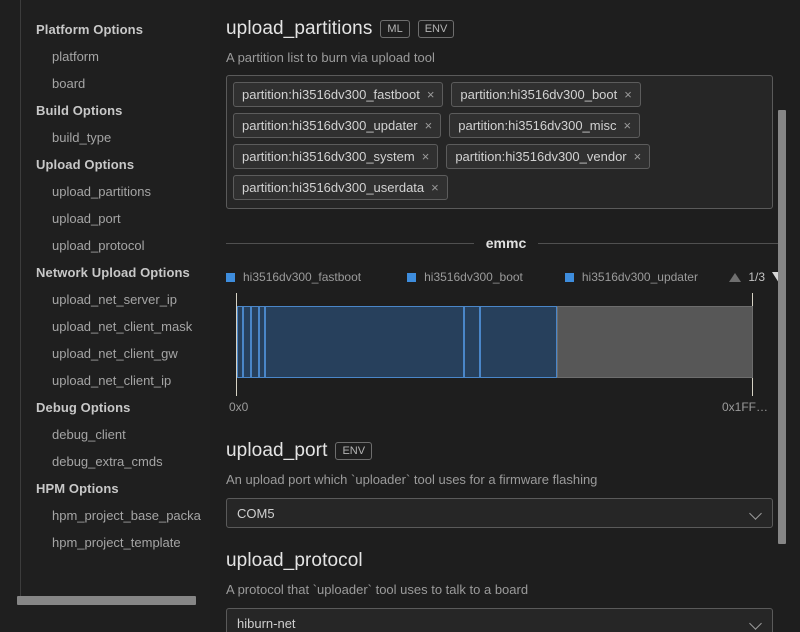  What do you see at coordinates (105, 542) in the screenshot?
I see `sidebar-item-hpm_project_template: hpm_project_template` at bounding box center [105, 542].